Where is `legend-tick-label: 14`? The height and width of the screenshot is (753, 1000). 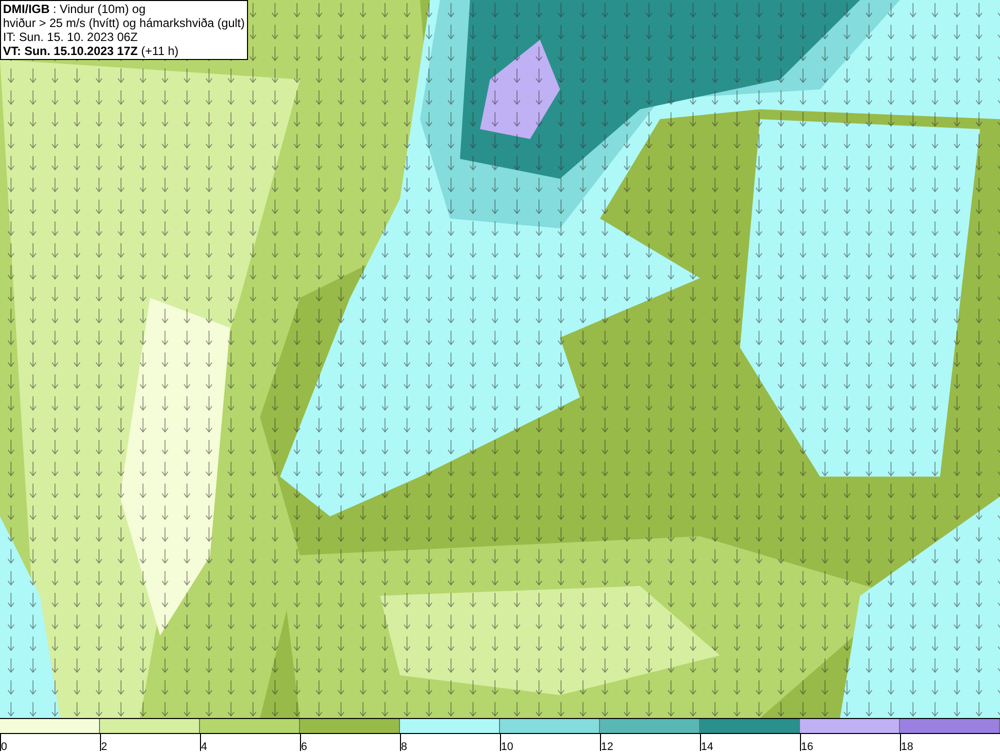 legend-tick-label: 14 is located at coordinates (707, 747).